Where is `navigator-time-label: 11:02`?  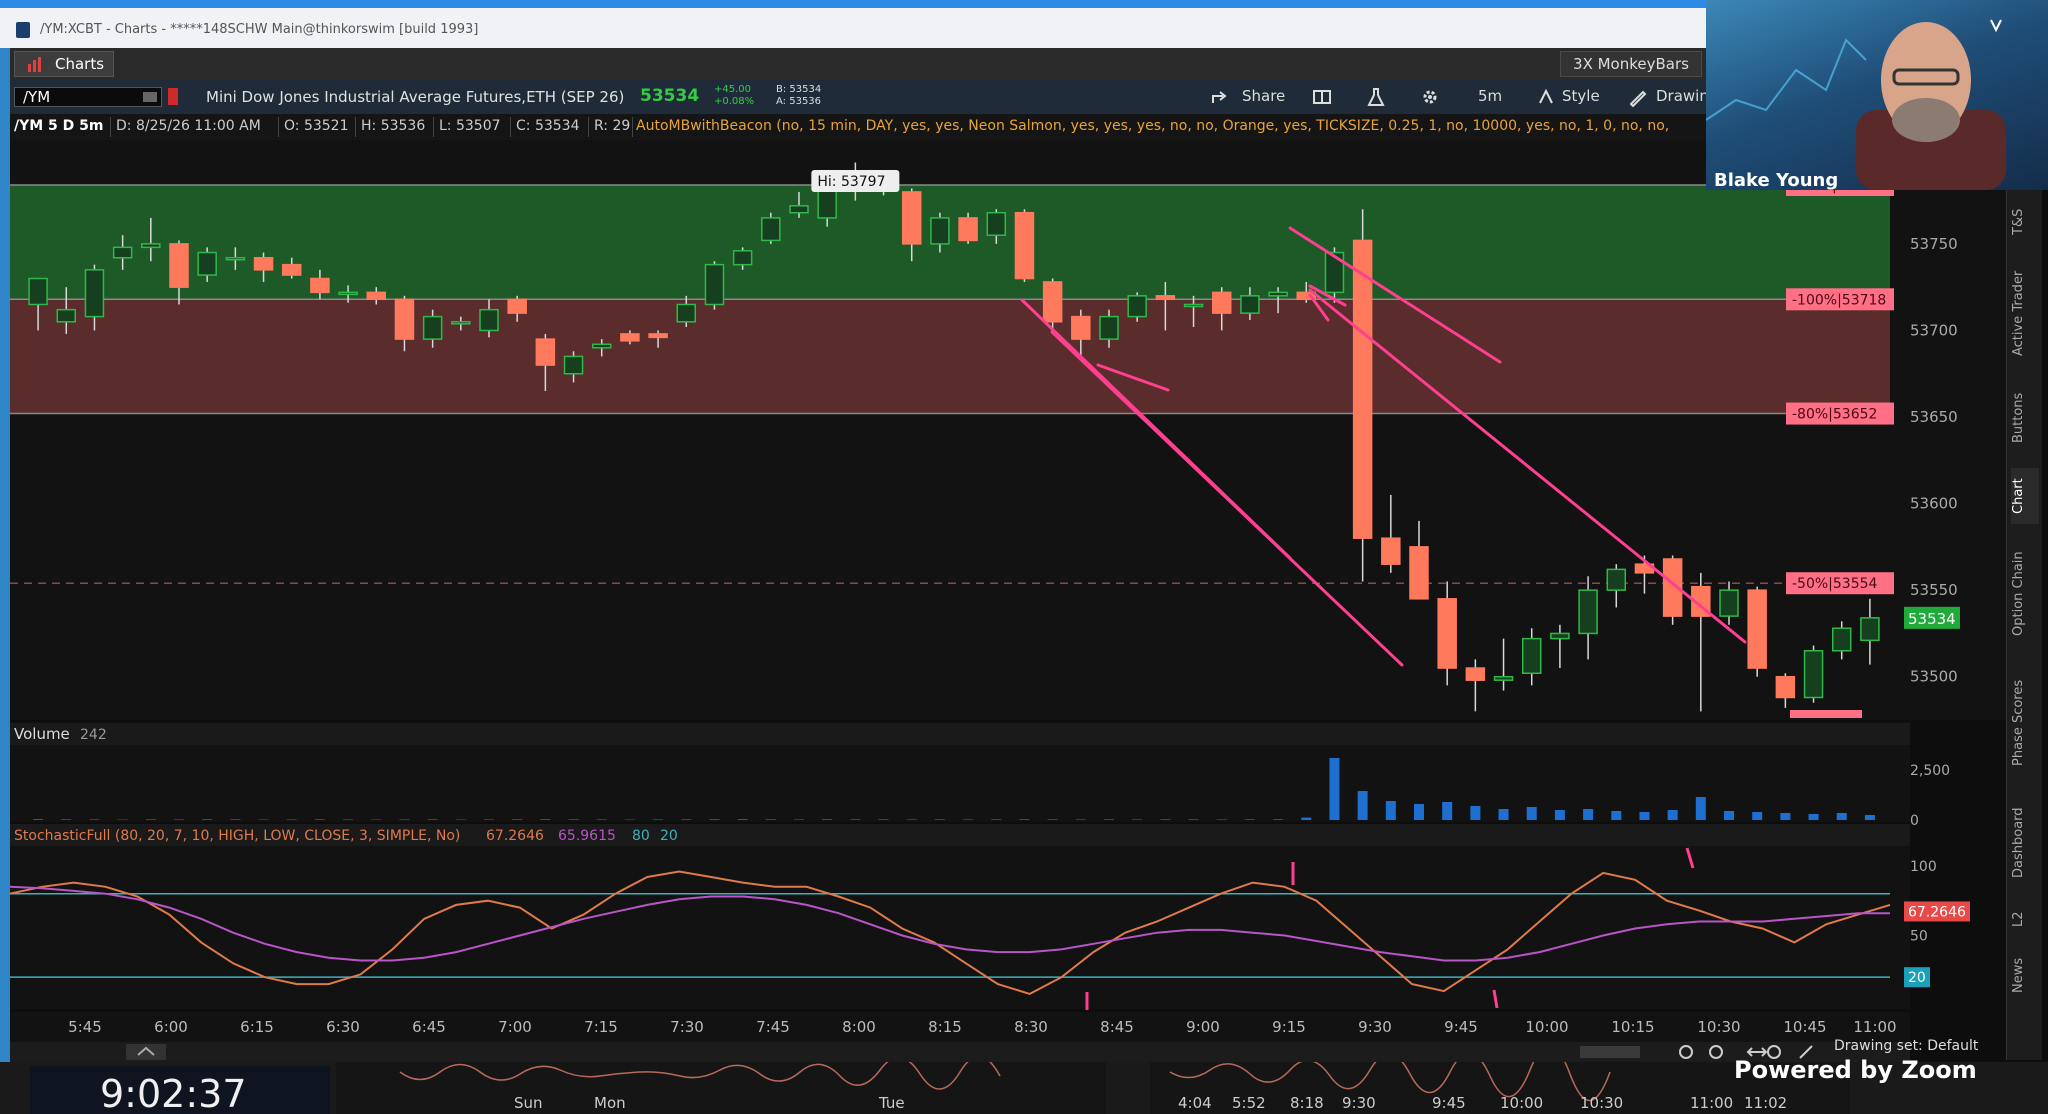 navigator-time-label: 11:02 is located at coordinates (1765, 1103).